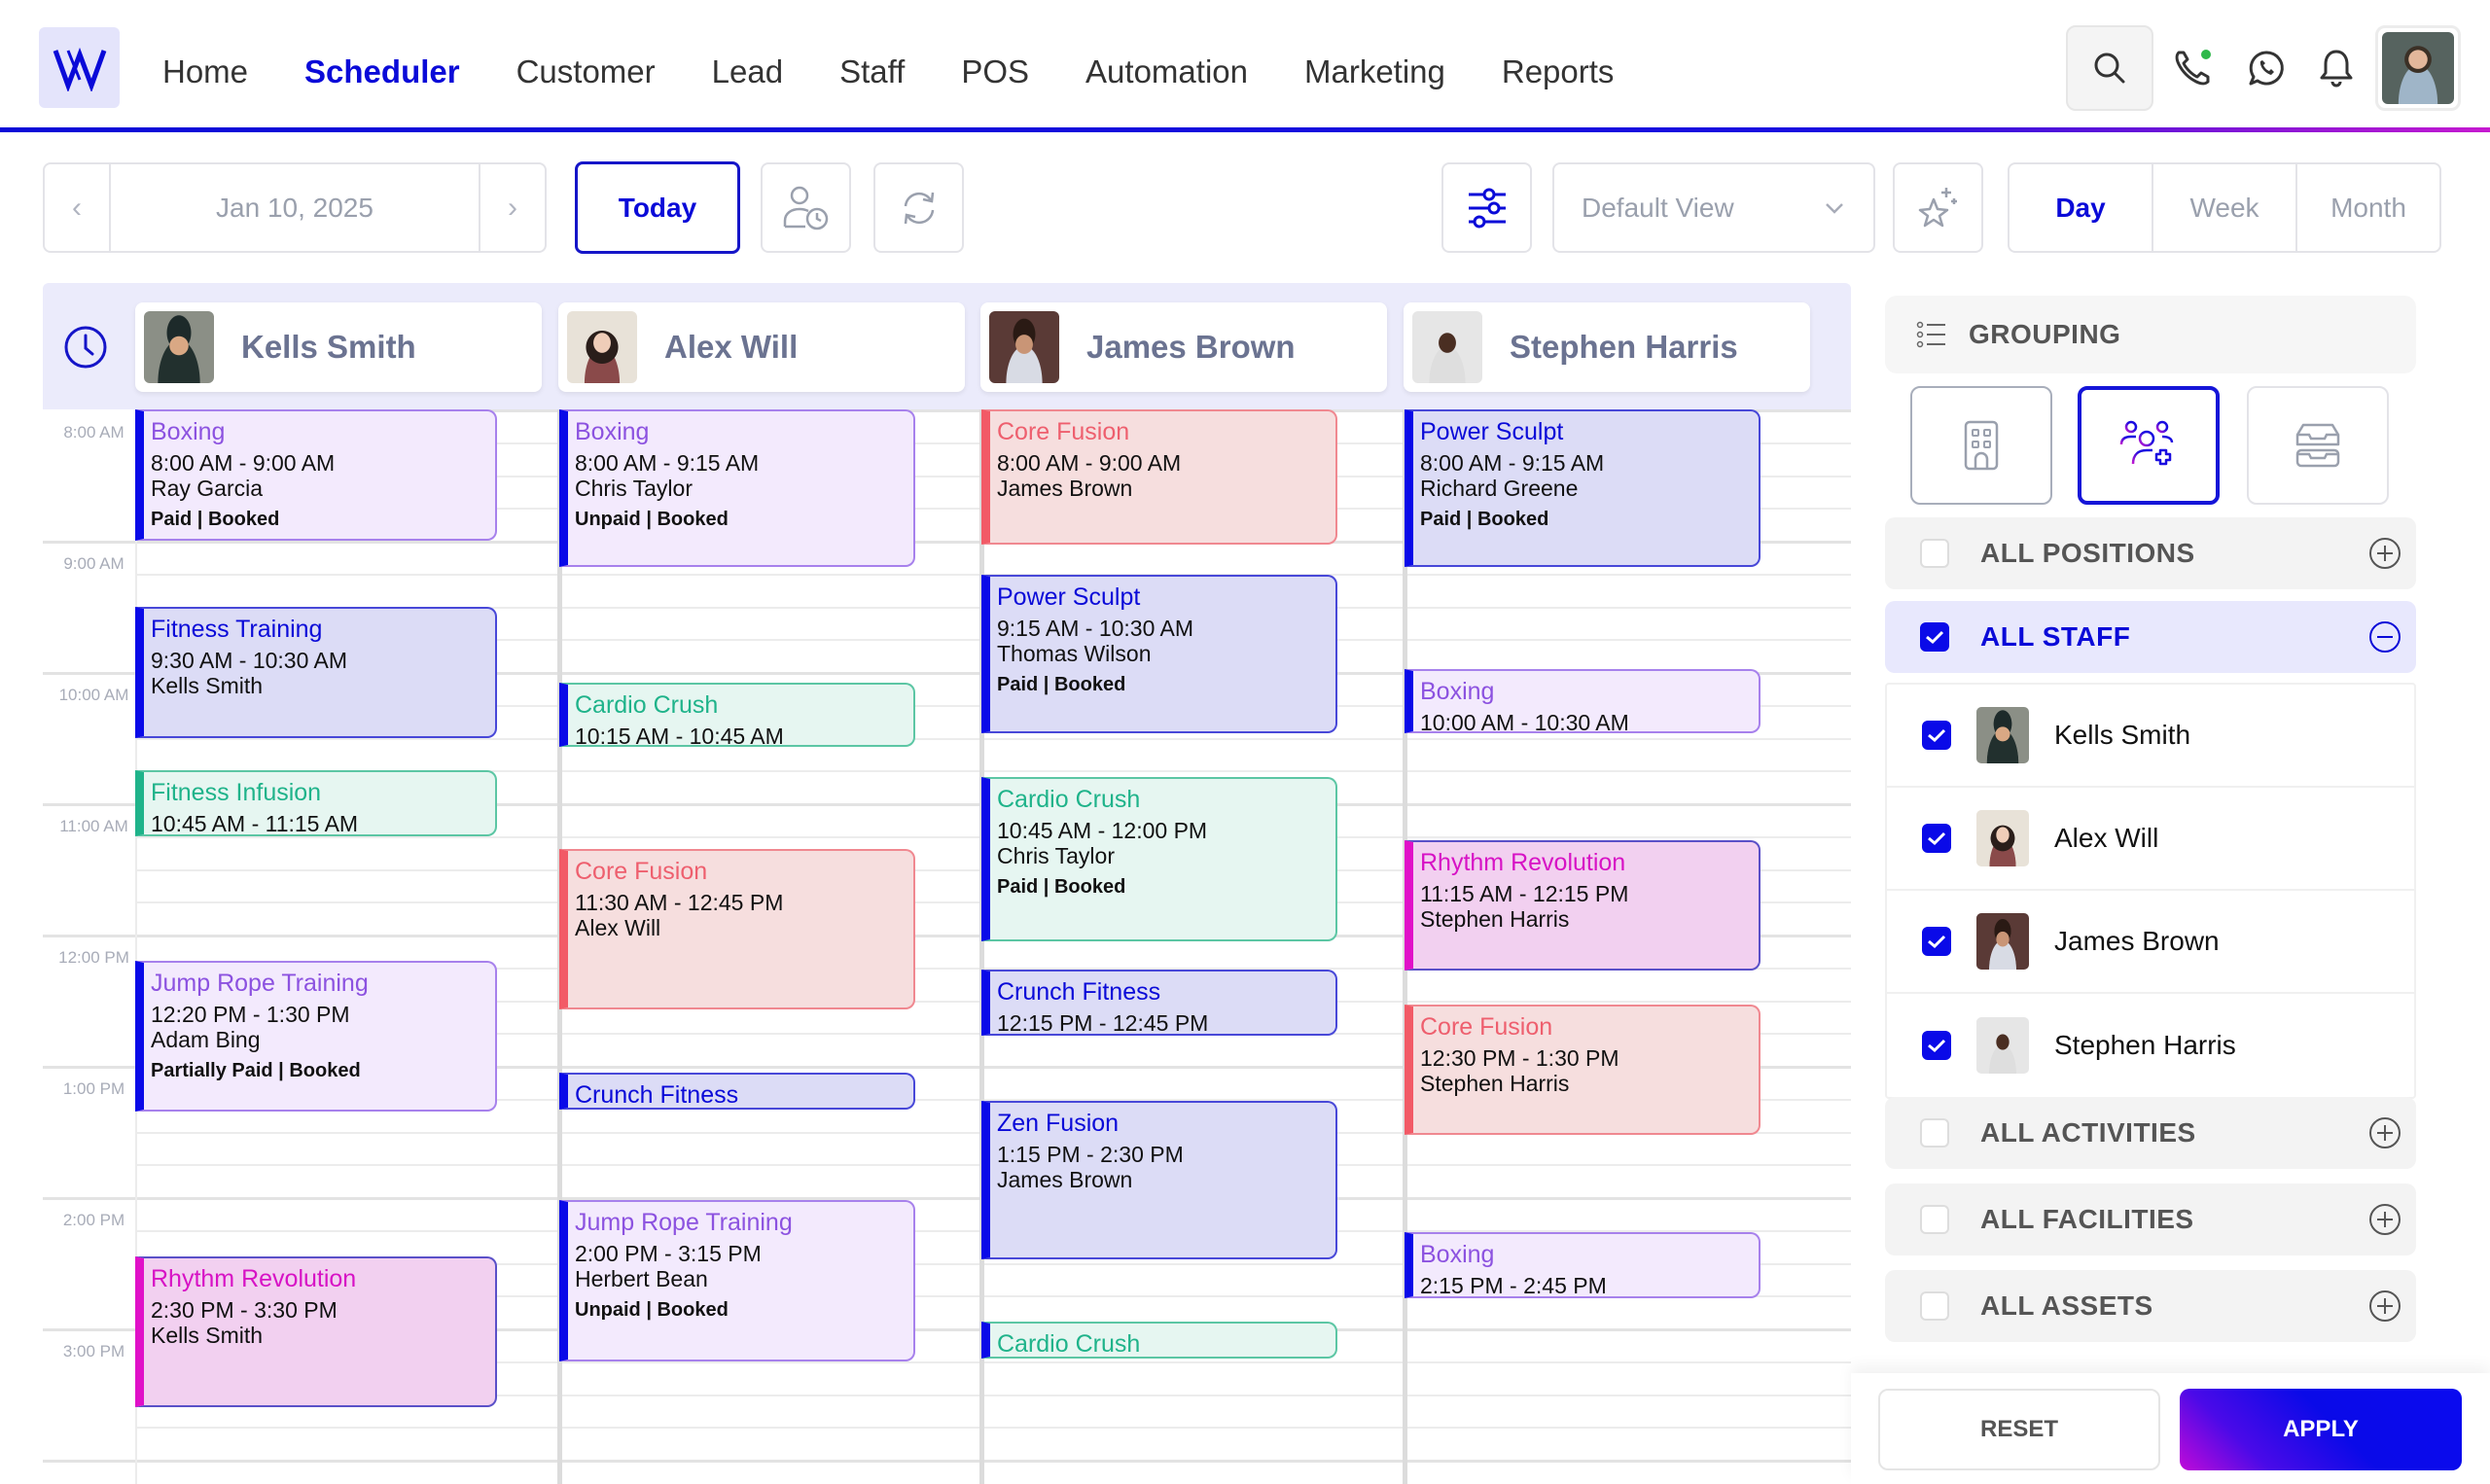  Describe the element at coordinates (1934, 1133) in the screenshot. I see `all-activities-checkbox` at that location.